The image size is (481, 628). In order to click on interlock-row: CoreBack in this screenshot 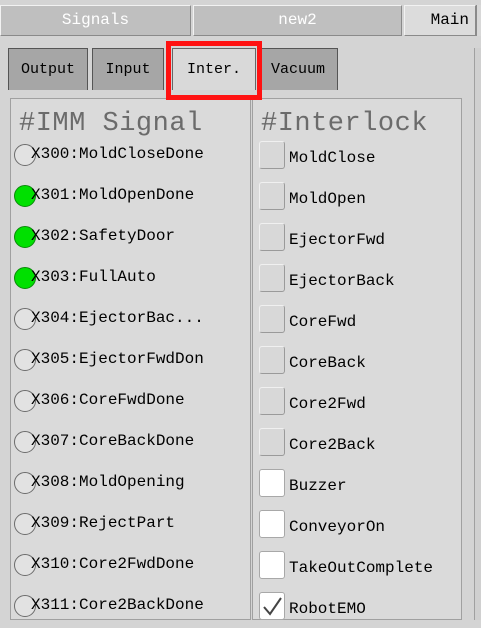, I will do `click(369, 364)`.